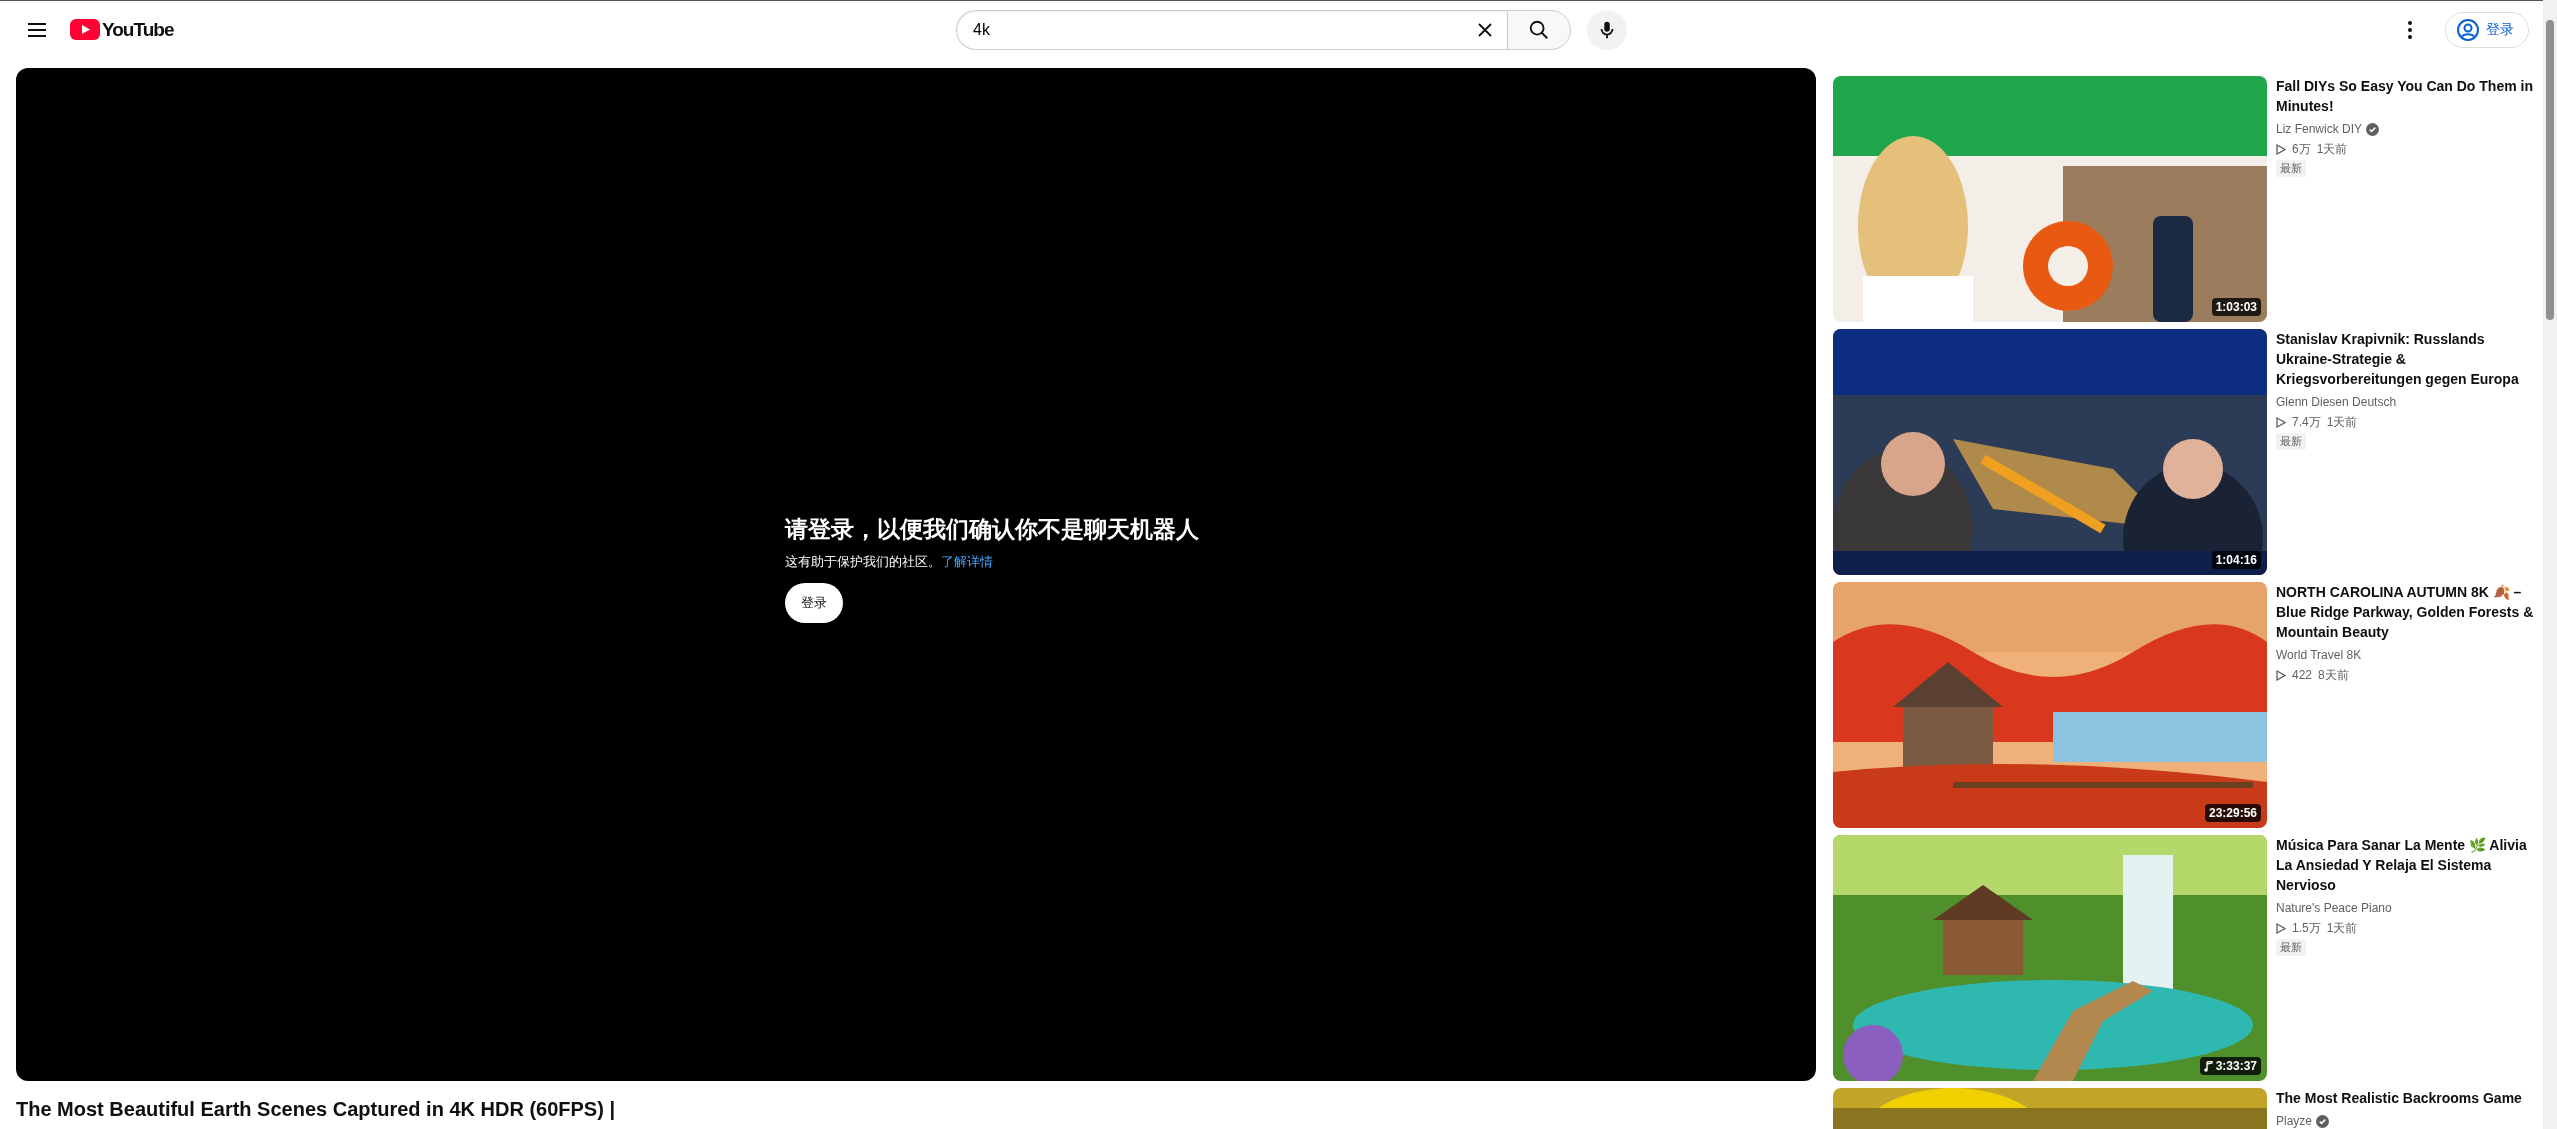  I want to click on view-count: 1.5万, so click(2306, 928).